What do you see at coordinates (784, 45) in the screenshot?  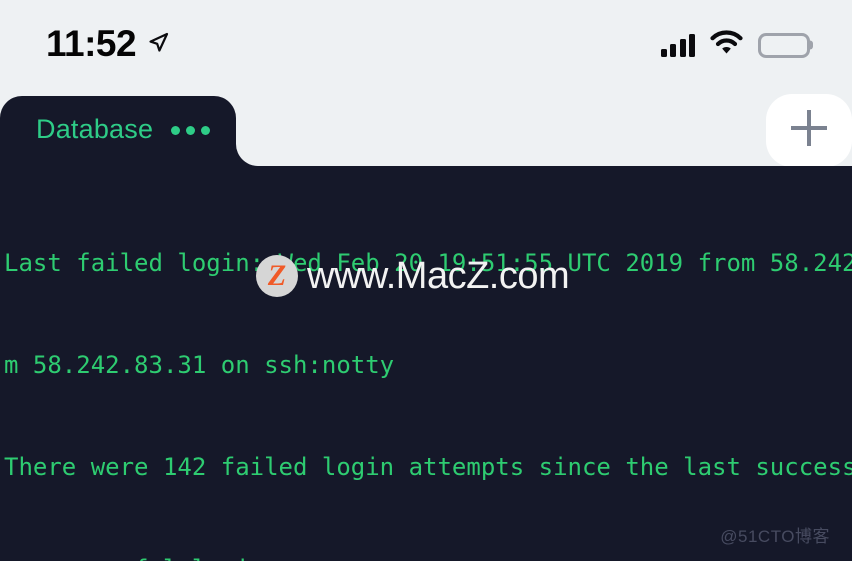 I see `battery-full-icon` at bounding box center [784, 45].